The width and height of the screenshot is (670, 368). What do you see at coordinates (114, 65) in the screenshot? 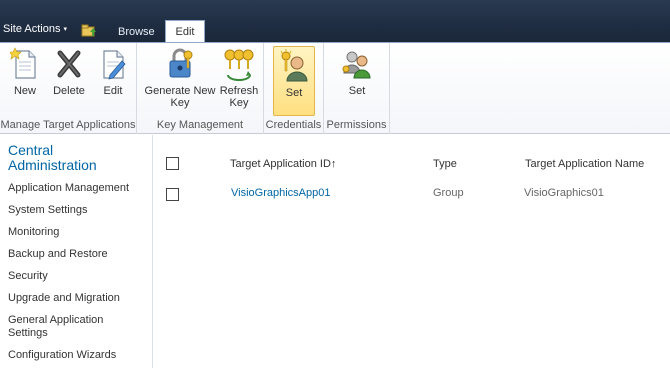
I see `edit-document-icon` at bounding box center [114, 65].